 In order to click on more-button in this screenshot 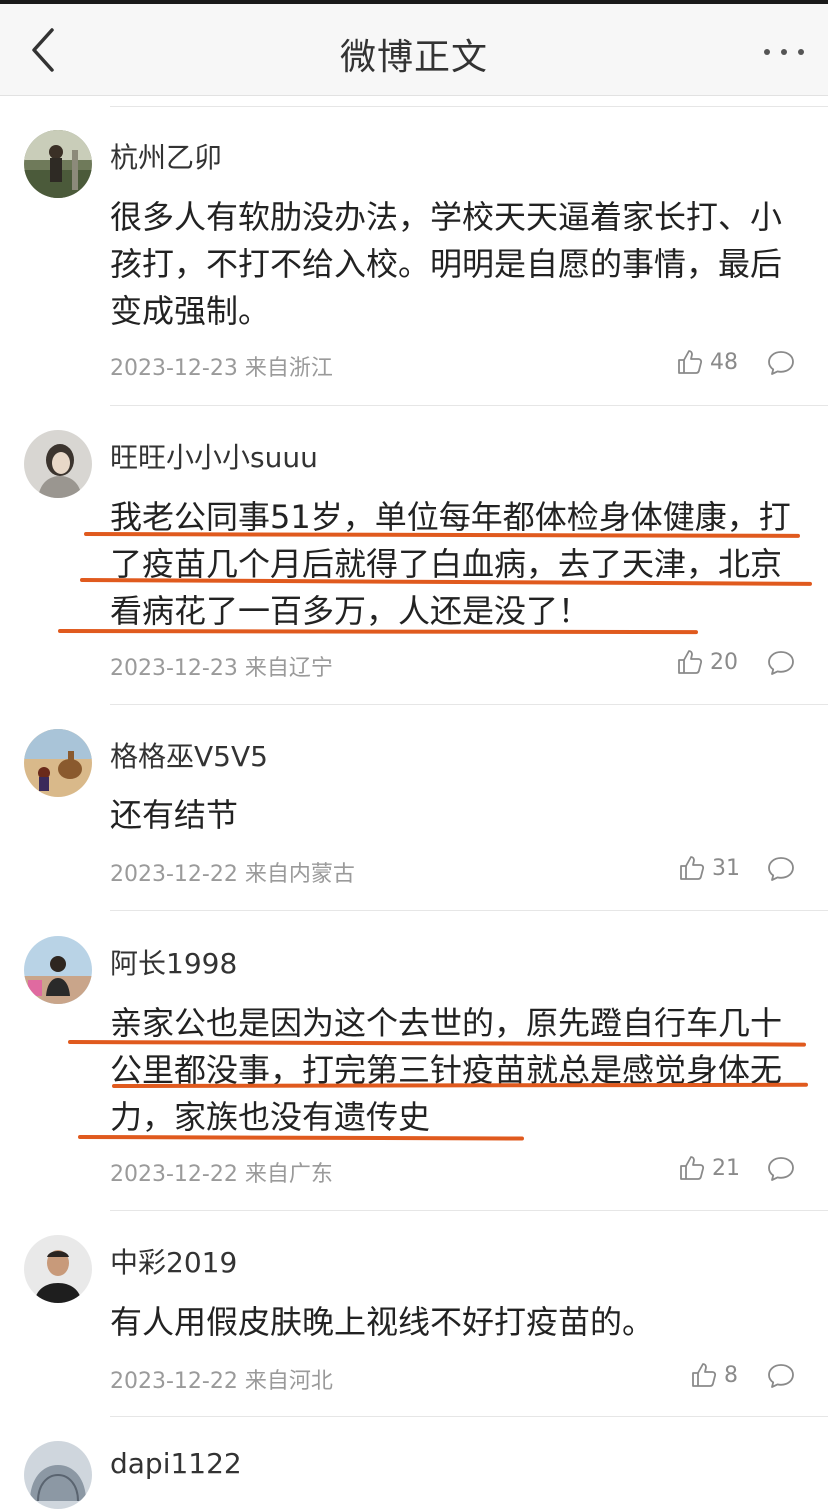, I will do `click(784, 52)`.